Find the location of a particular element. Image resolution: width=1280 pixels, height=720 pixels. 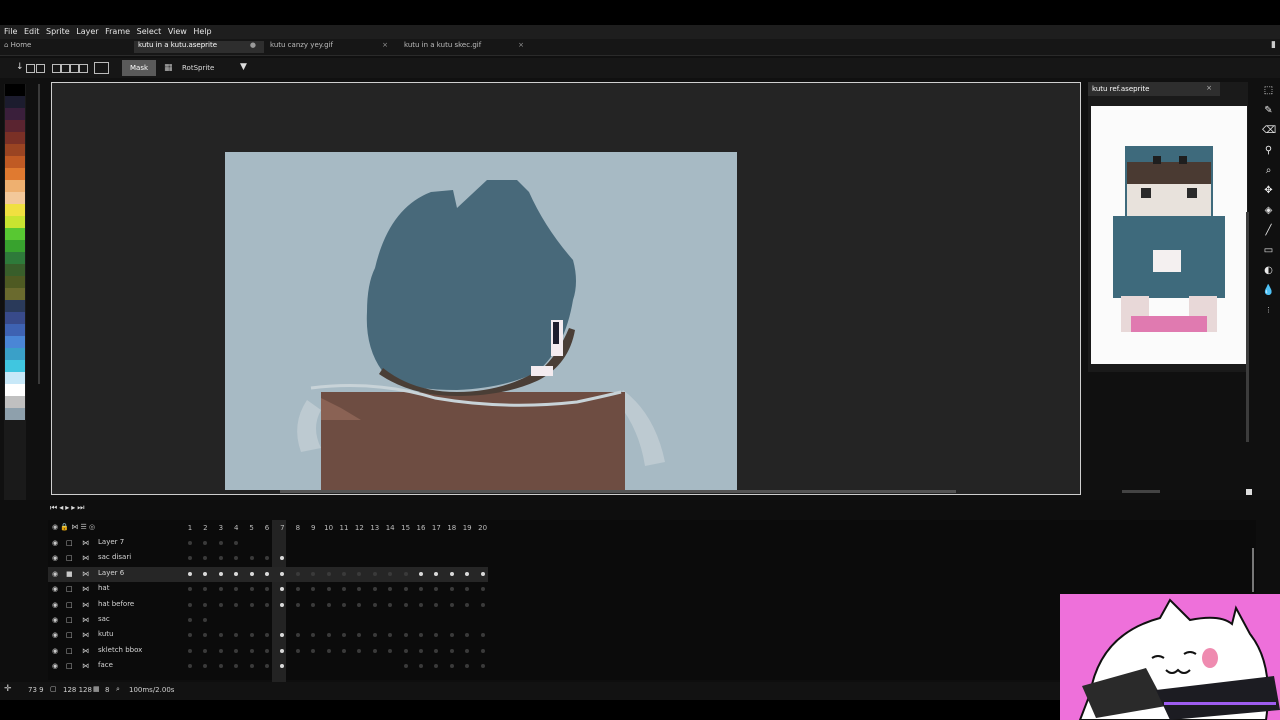

tab-home: ⌂ Home is located at coordinates (66, 47).